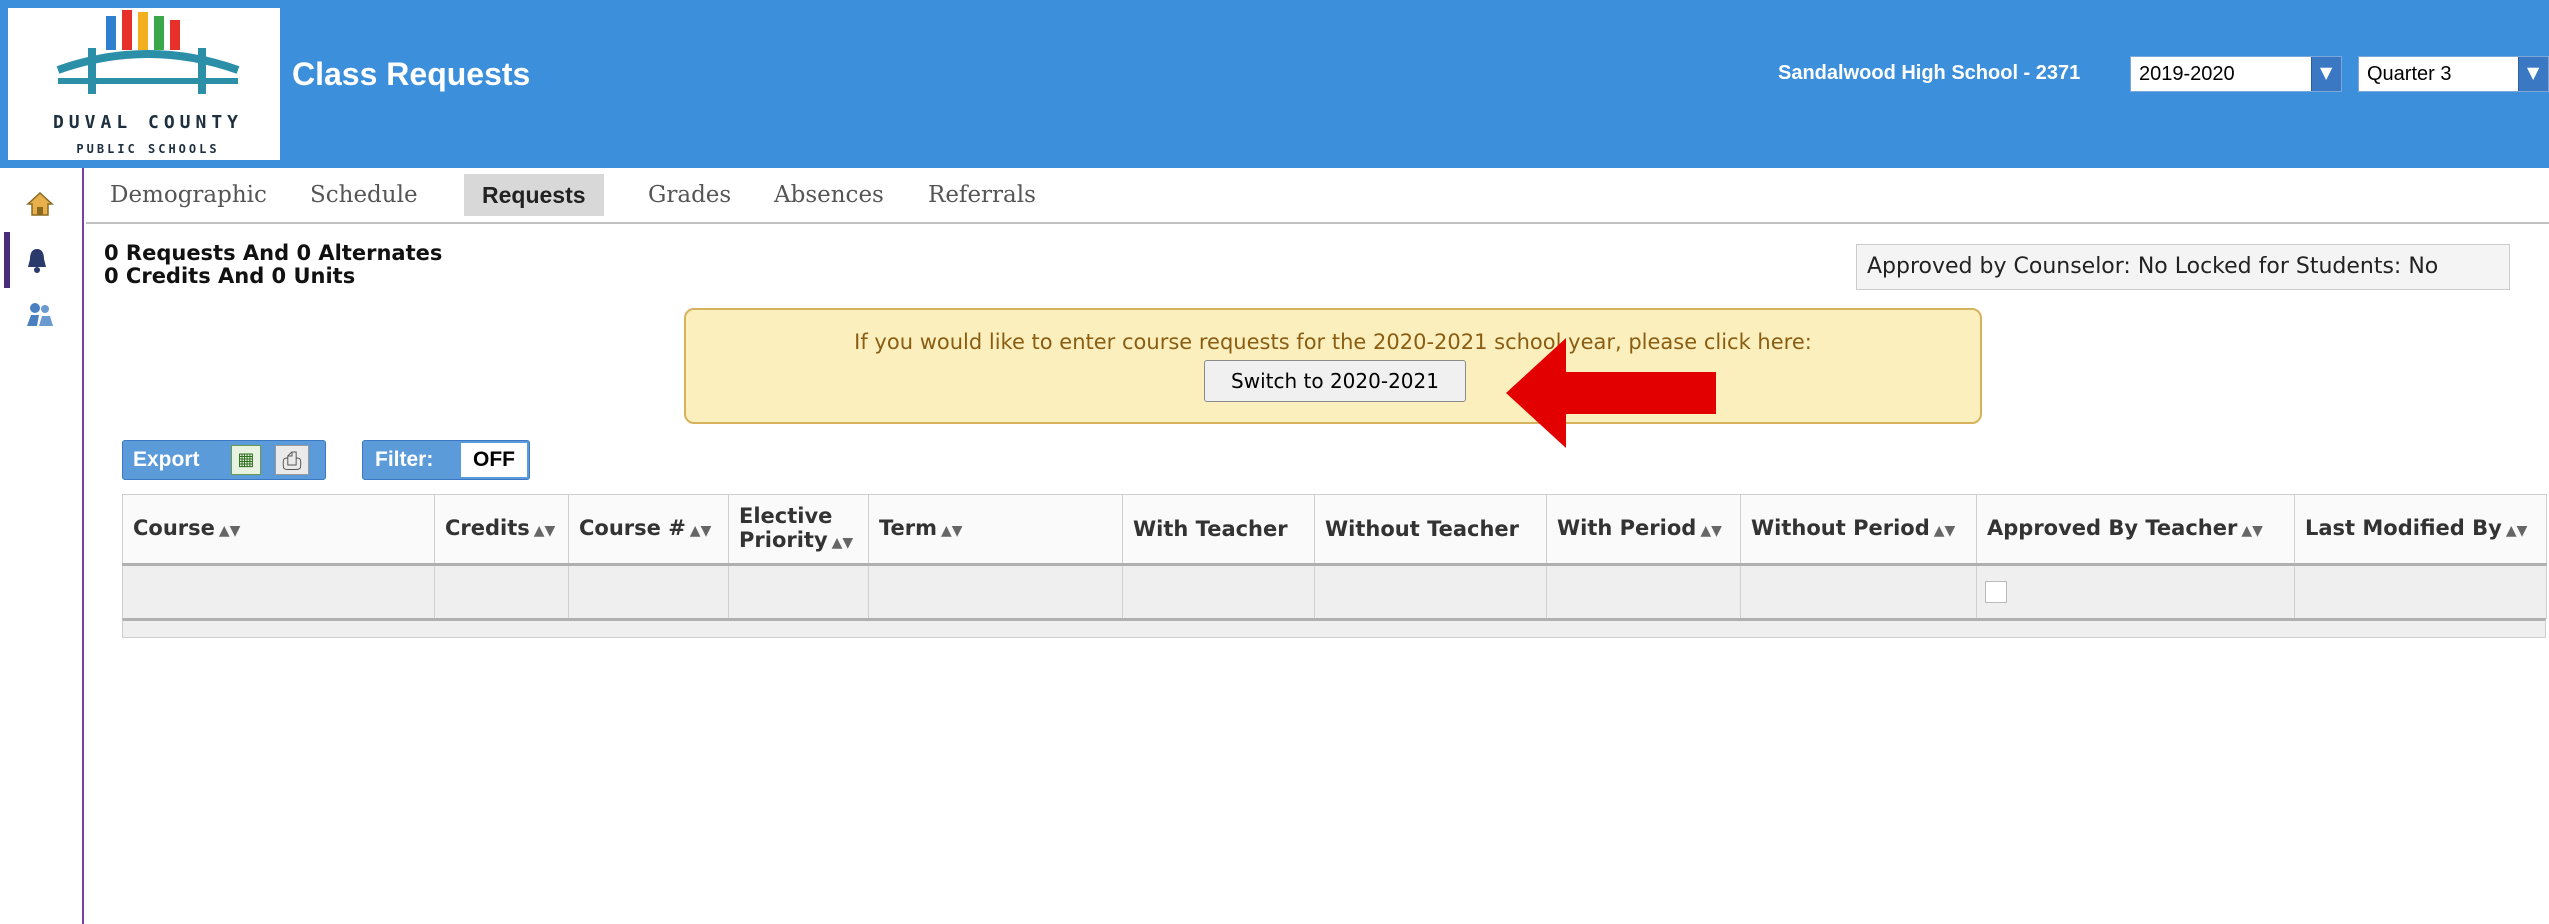 The width and height of the screenshot is (2549, 924). I want to click on quarter-value: Quarter 3, so click(2409, 74).